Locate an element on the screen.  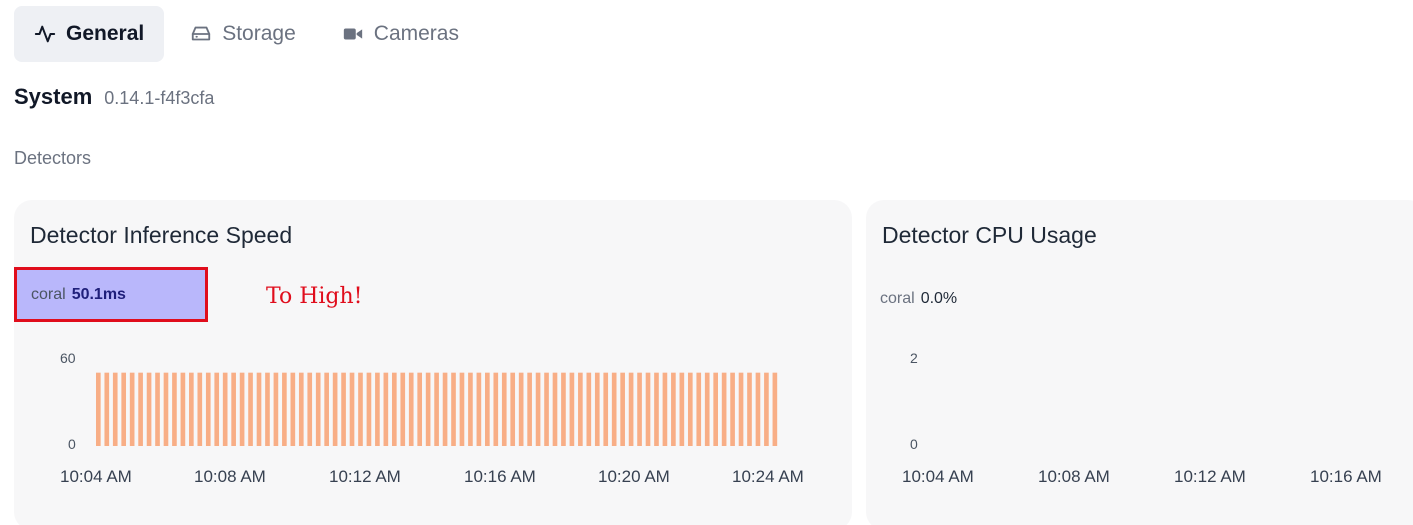
tab-bar: General Storage Cameras is located at coordinates (246, 34).